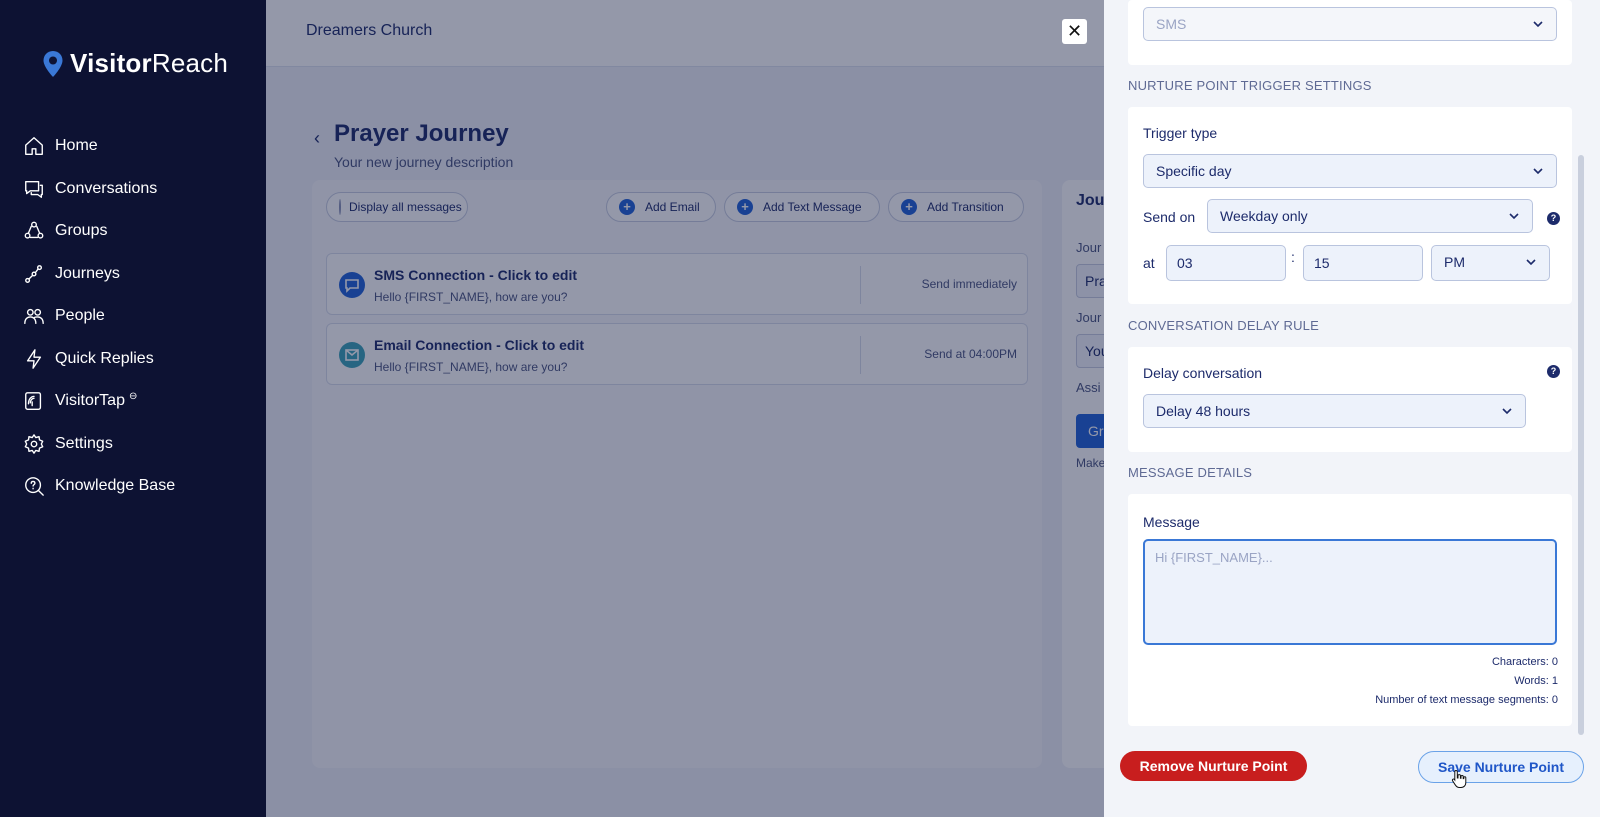 The width and height of the screenshot is (1600, 817). I want to click on back-arrow-icon: ‹, so click(317, 138).